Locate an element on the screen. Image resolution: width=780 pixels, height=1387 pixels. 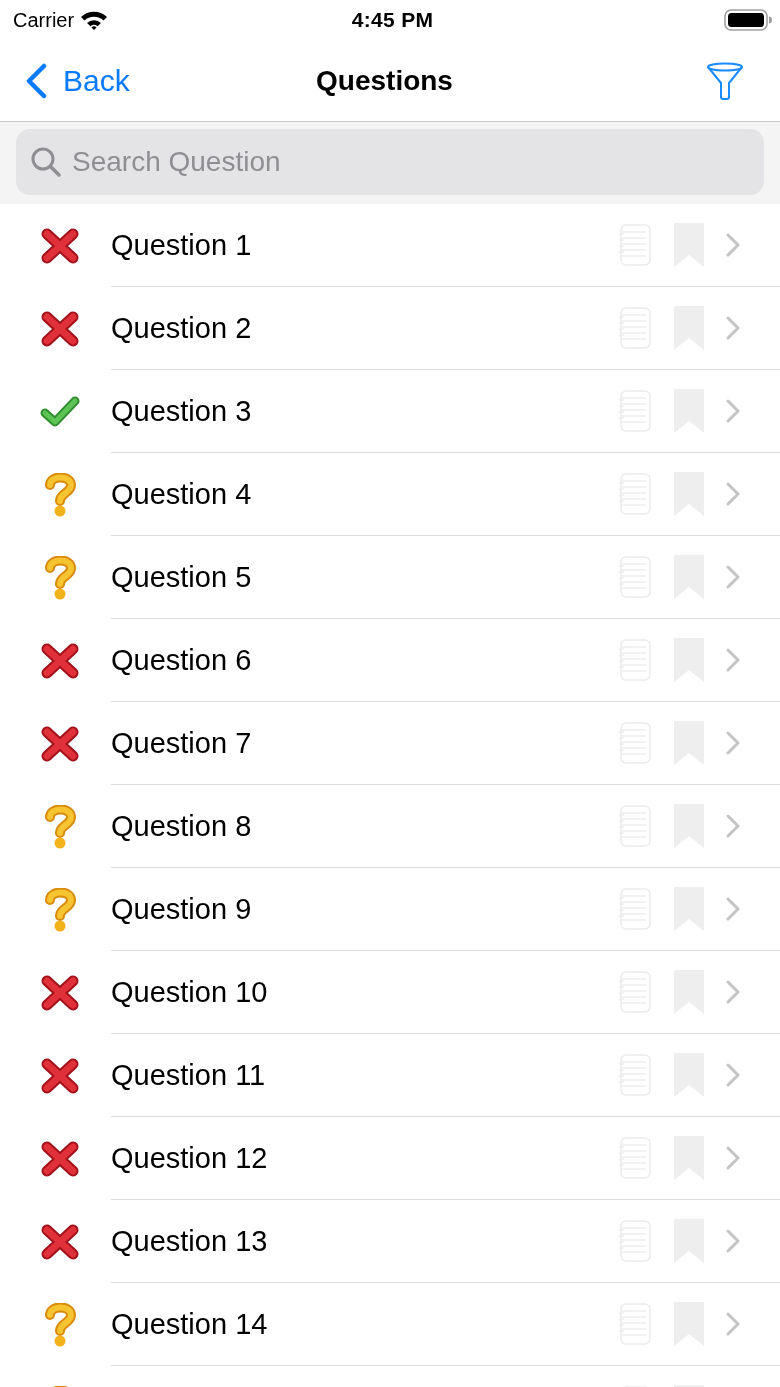
question-title: Question 1 is located at coordinates (364, 245).